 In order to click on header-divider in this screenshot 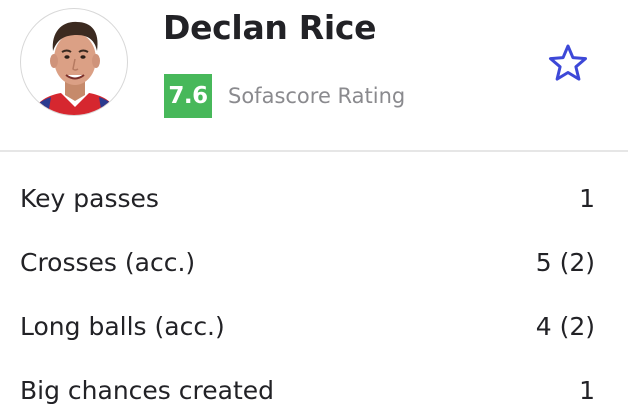, I will do `click(314, 151)`.